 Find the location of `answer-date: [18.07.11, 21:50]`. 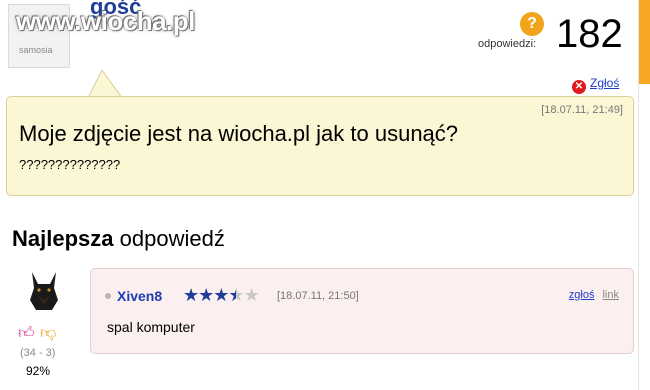

answer-date: [18.07.11, 21:50] is located at coordinates (318, 296).